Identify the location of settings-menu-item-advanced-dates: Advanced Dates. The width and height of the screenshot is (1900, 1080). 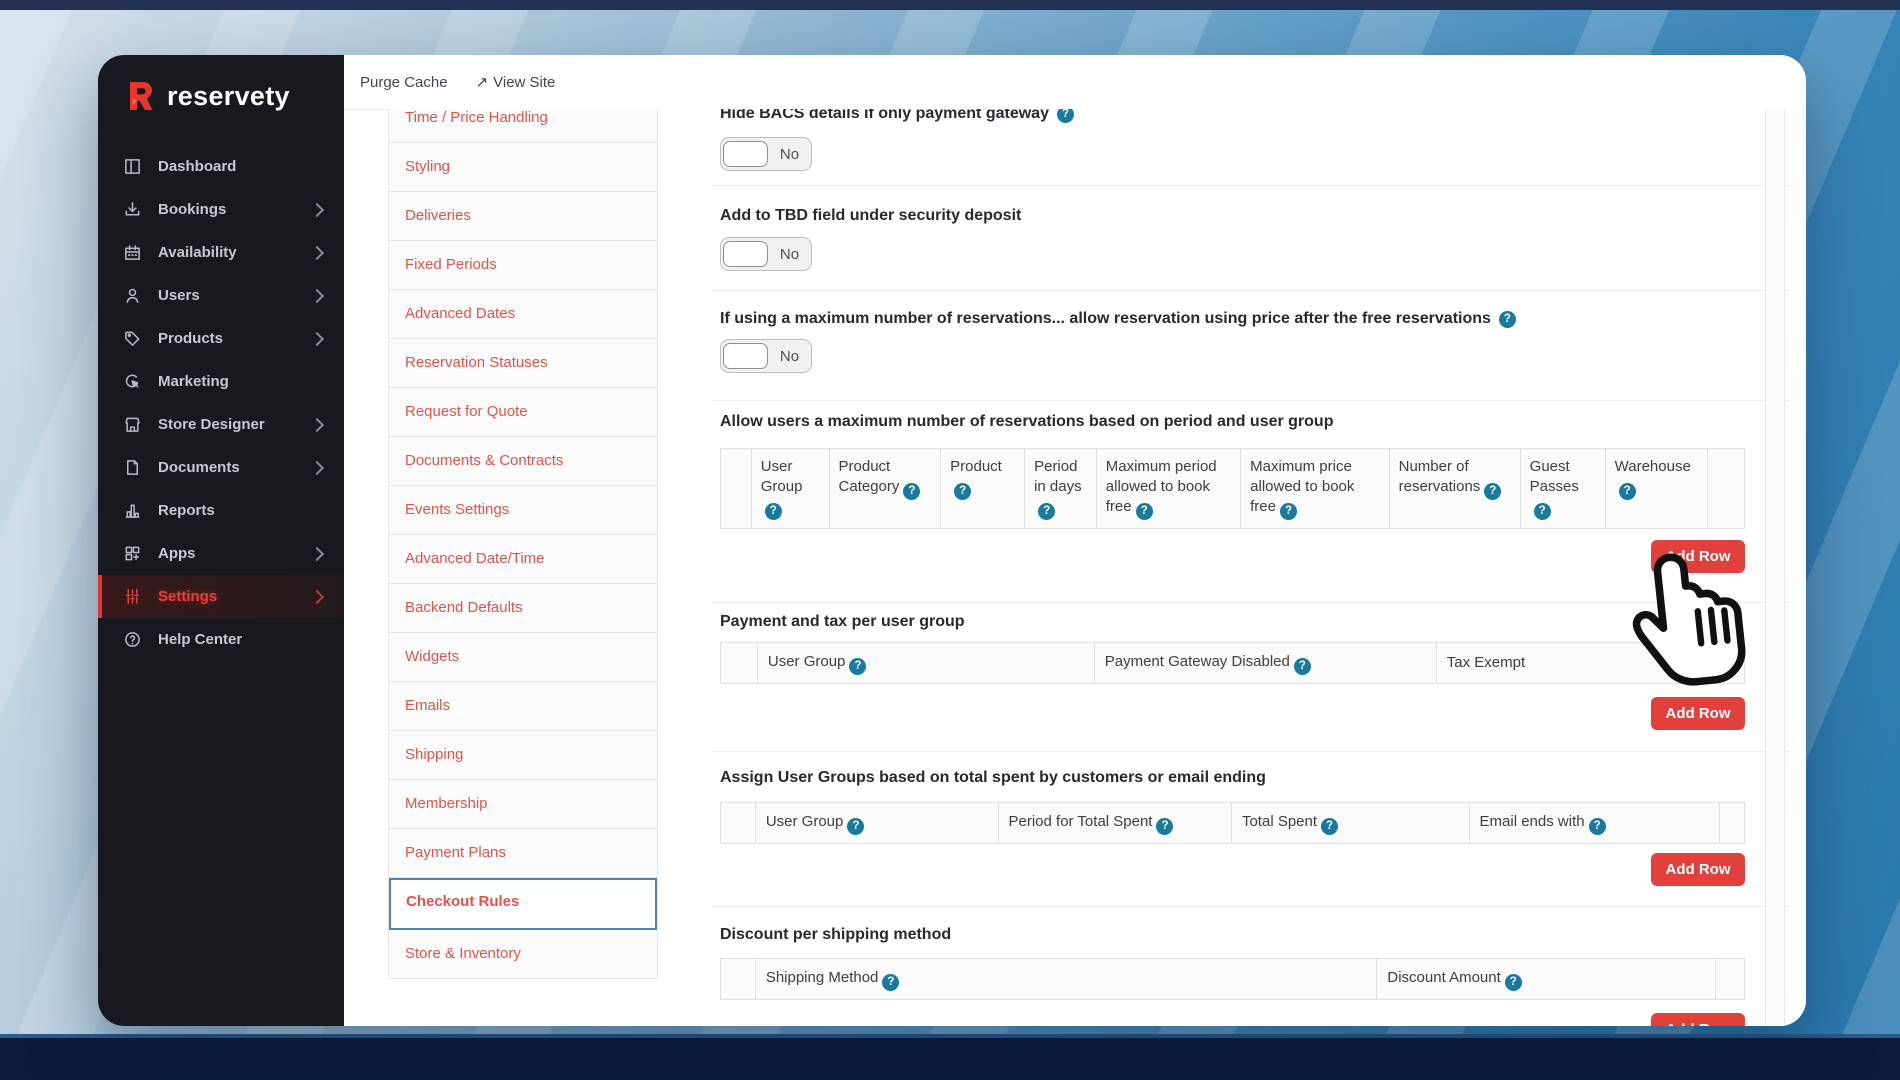
(523, 314).